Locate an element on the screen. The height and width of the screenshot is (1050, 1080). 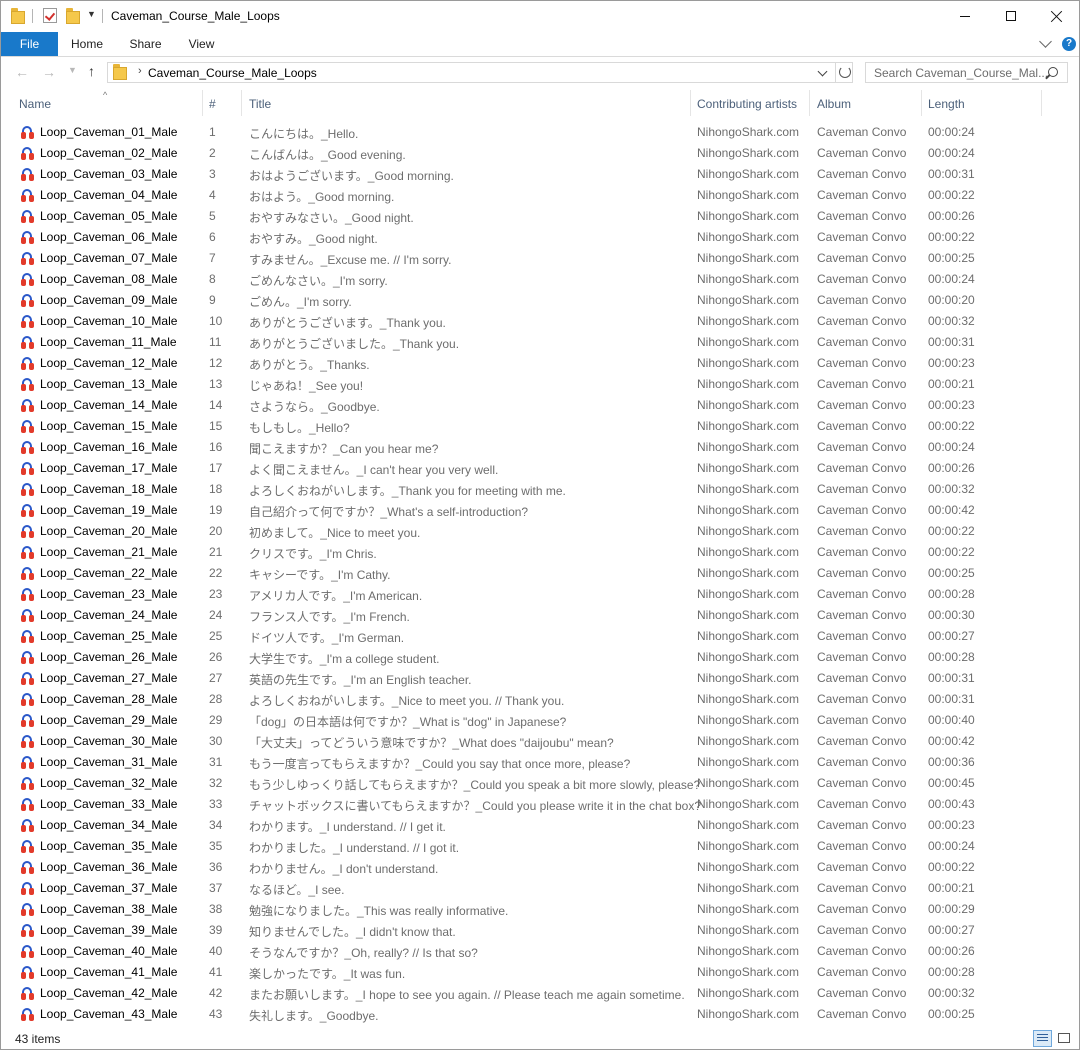
file-name: Loop_Caveman_38_Male is located at coordinates (108, 909).